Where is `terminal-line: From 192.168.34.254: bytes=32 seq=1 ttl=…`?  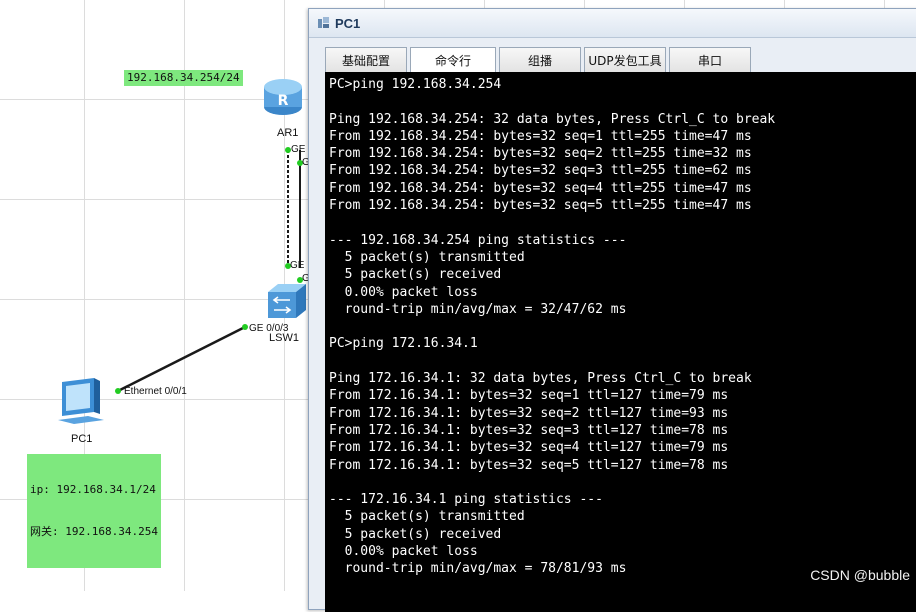 terminal-line: From 192.168.34.254: bytes=32 seq=1 ttl=… is located at coordinates (540, 136).